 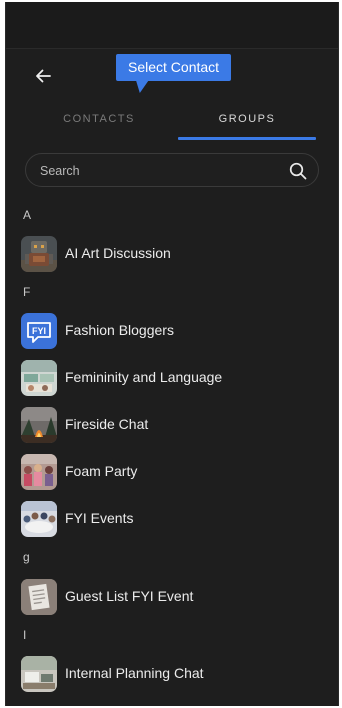 I want to click on fyi-chat-icon: FYI, so click(x=39, y=331).